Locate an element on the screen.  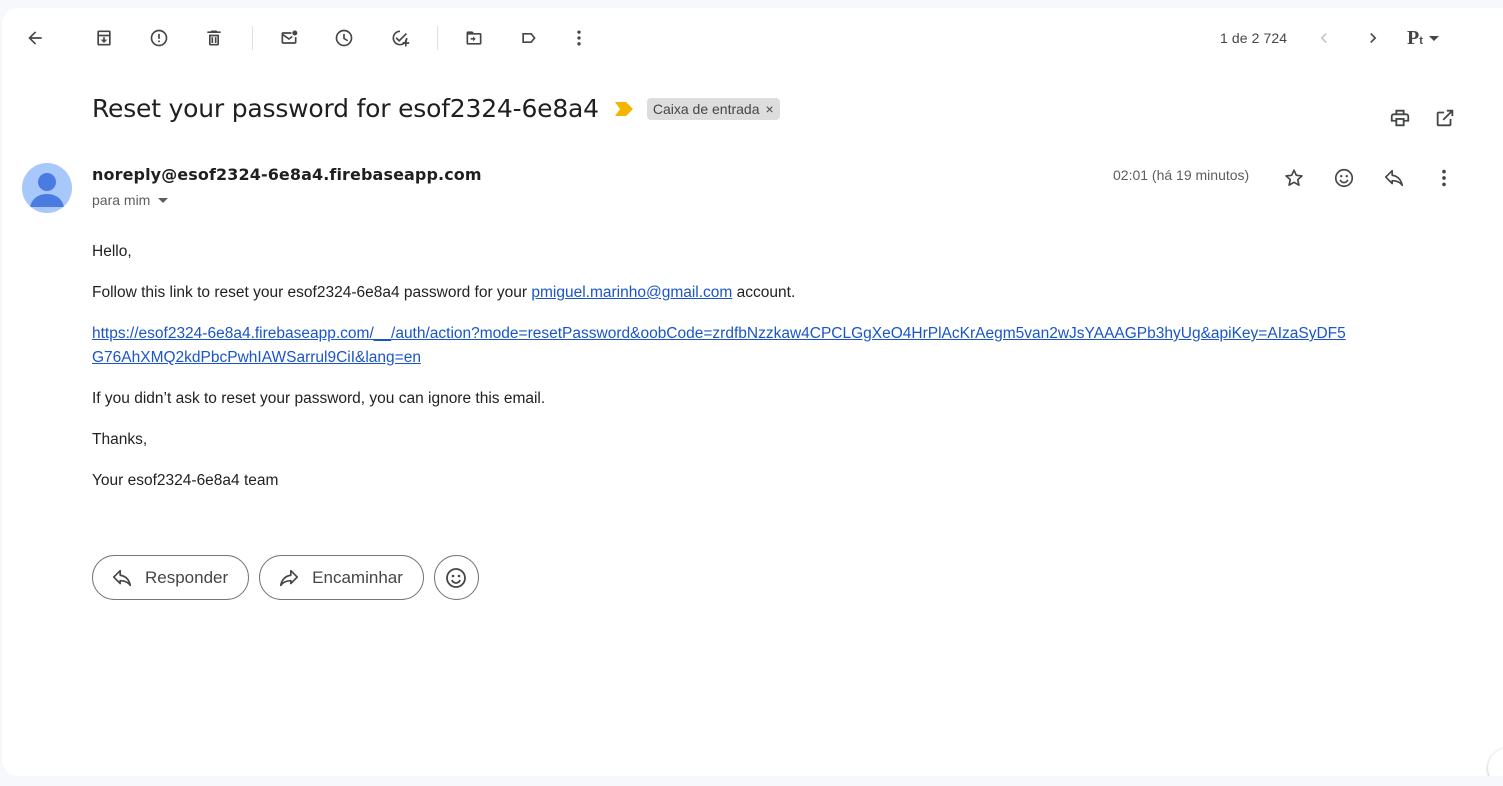
clock-icon is located at coordinates (344, 38).